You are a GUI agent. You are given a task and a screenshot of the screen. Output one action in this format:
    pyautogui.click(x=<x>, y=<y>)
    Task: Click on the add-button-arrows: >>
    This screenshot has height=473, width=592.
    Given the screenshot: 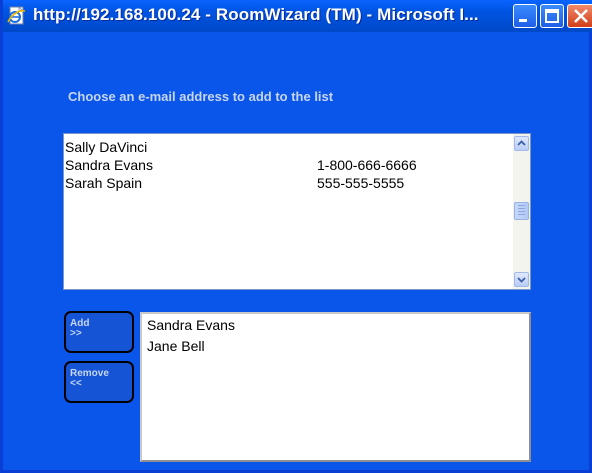 What is the action you would take?
    pyautogui.click(x=76, y=333)
    